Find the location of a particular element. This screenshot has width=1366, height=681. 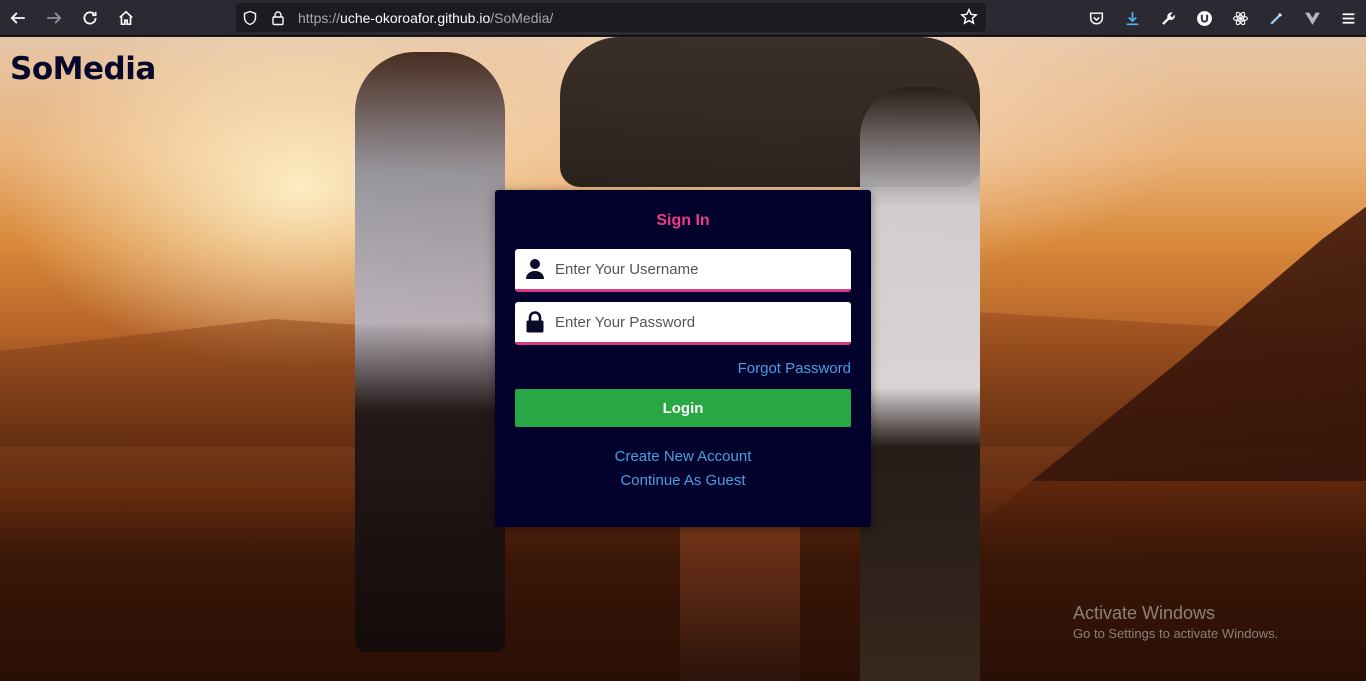

toolbar-right is located at coordinates (1222, 18).